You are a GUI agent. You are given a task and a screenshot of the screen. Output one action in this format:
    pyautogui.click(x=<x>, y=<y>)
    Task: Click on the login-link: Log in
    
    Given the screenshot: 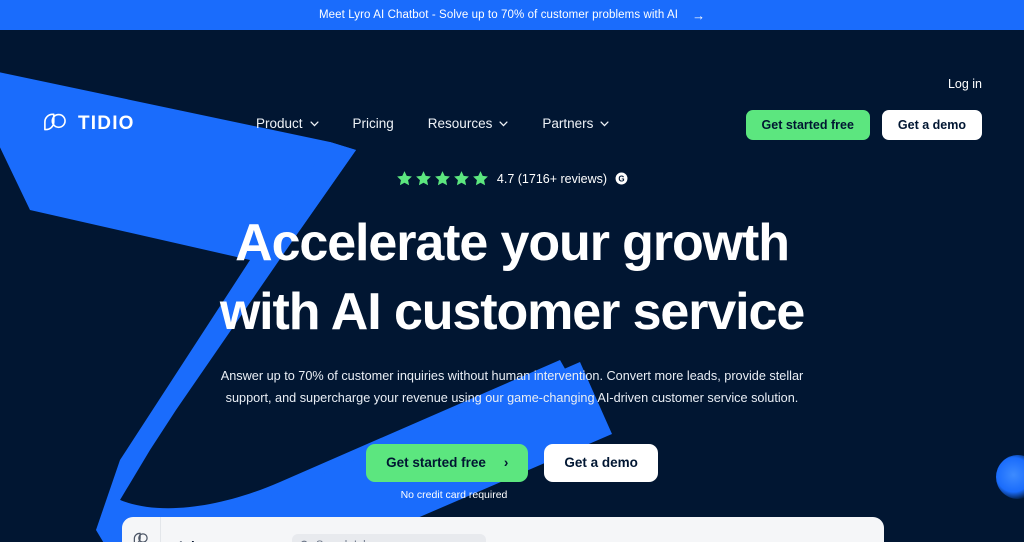 What is the action you would take?
    pyautogui.click(x=965, y=84)
    